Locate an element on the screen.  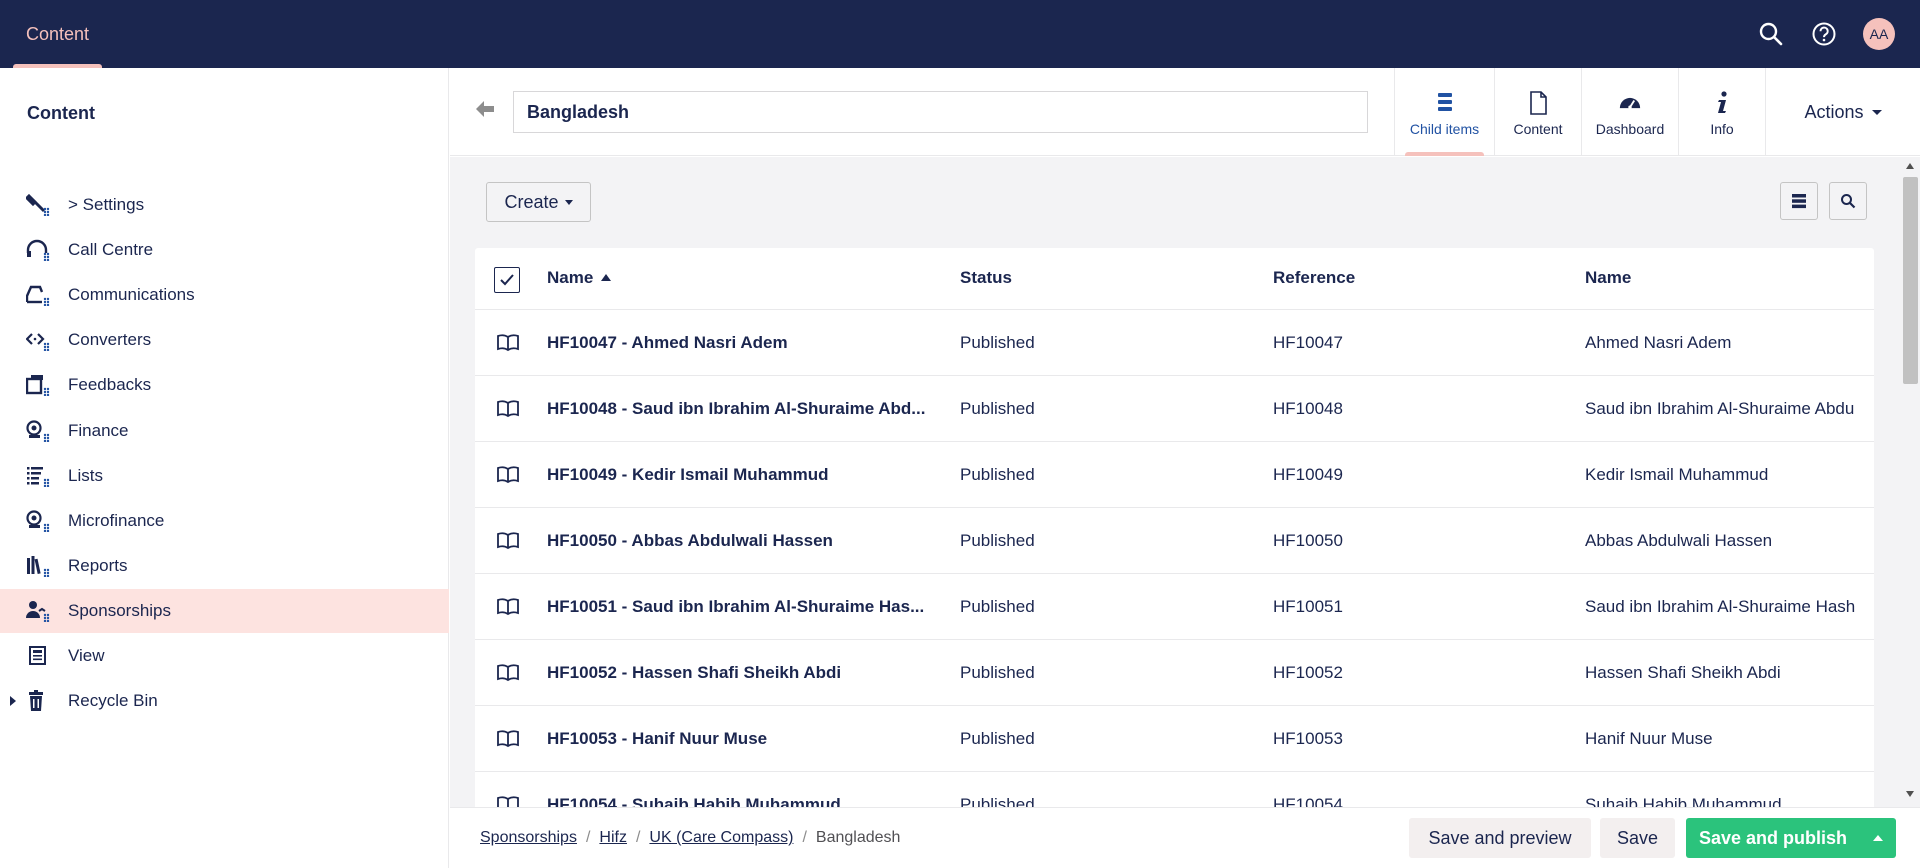
scroll-up-icon is located at coordinates (1910, 166).